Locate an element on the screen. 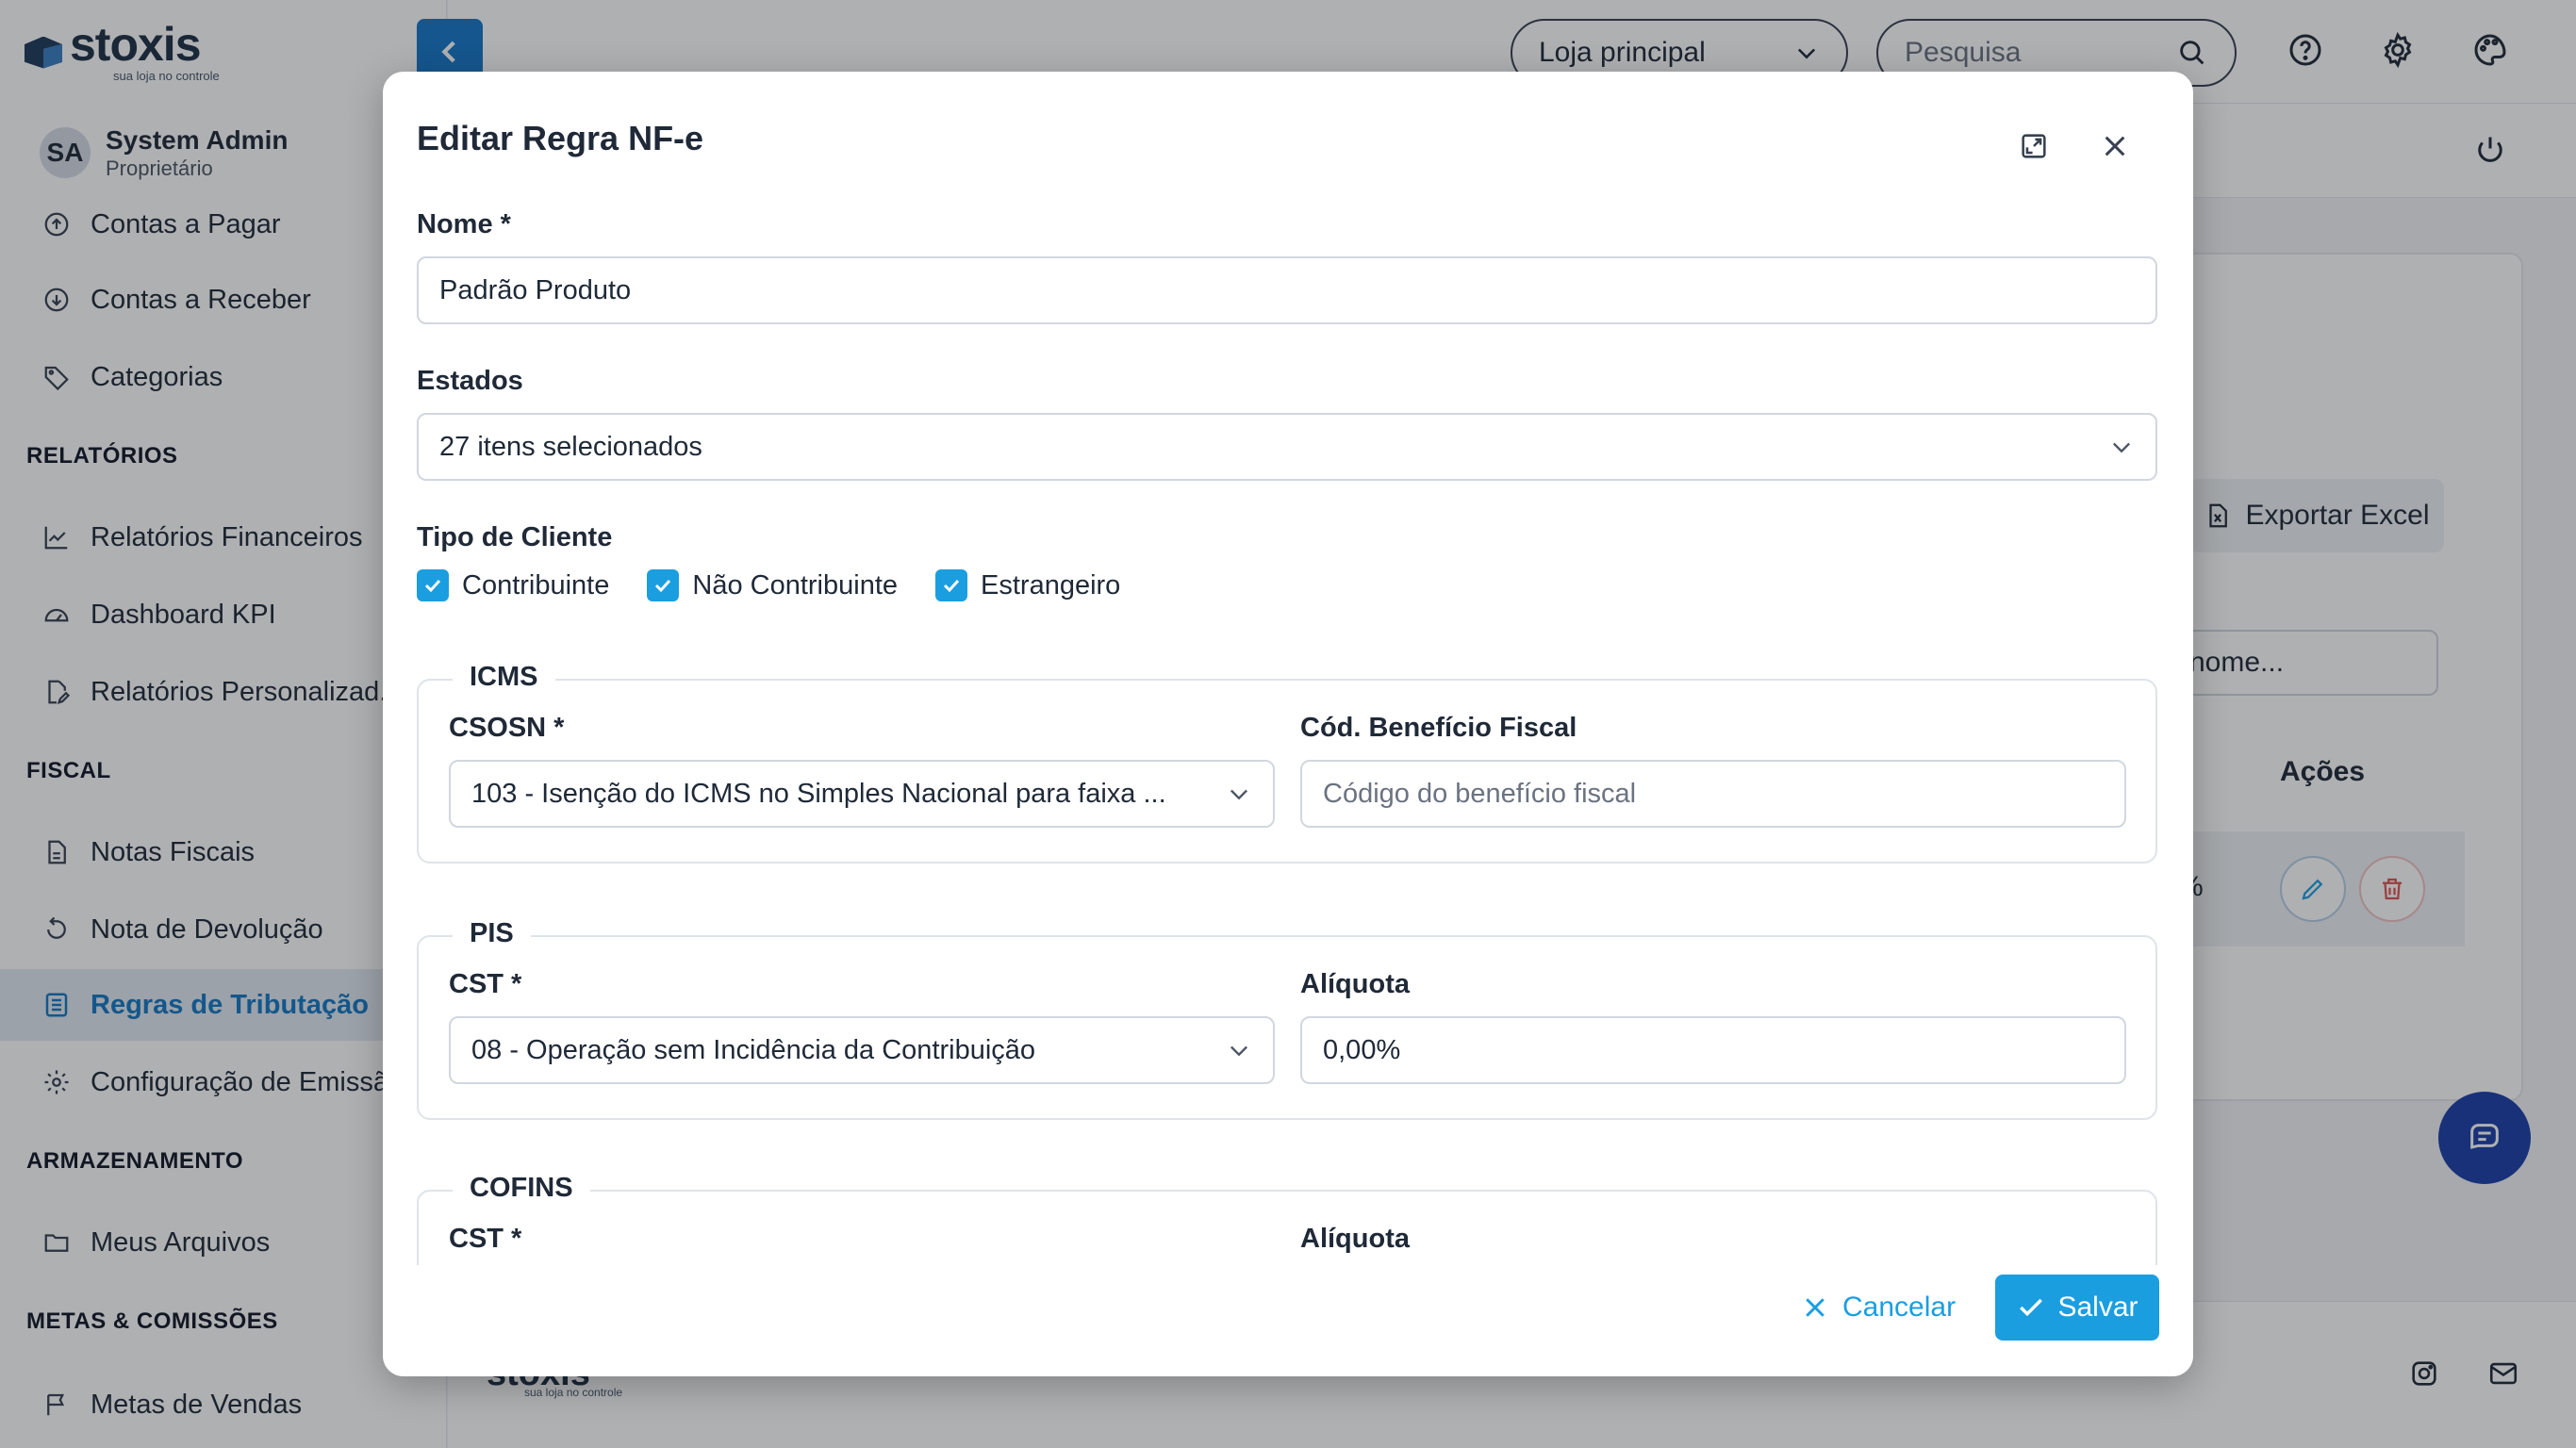  cofins-legend: COFINS is located at coordinates (521, 1188).